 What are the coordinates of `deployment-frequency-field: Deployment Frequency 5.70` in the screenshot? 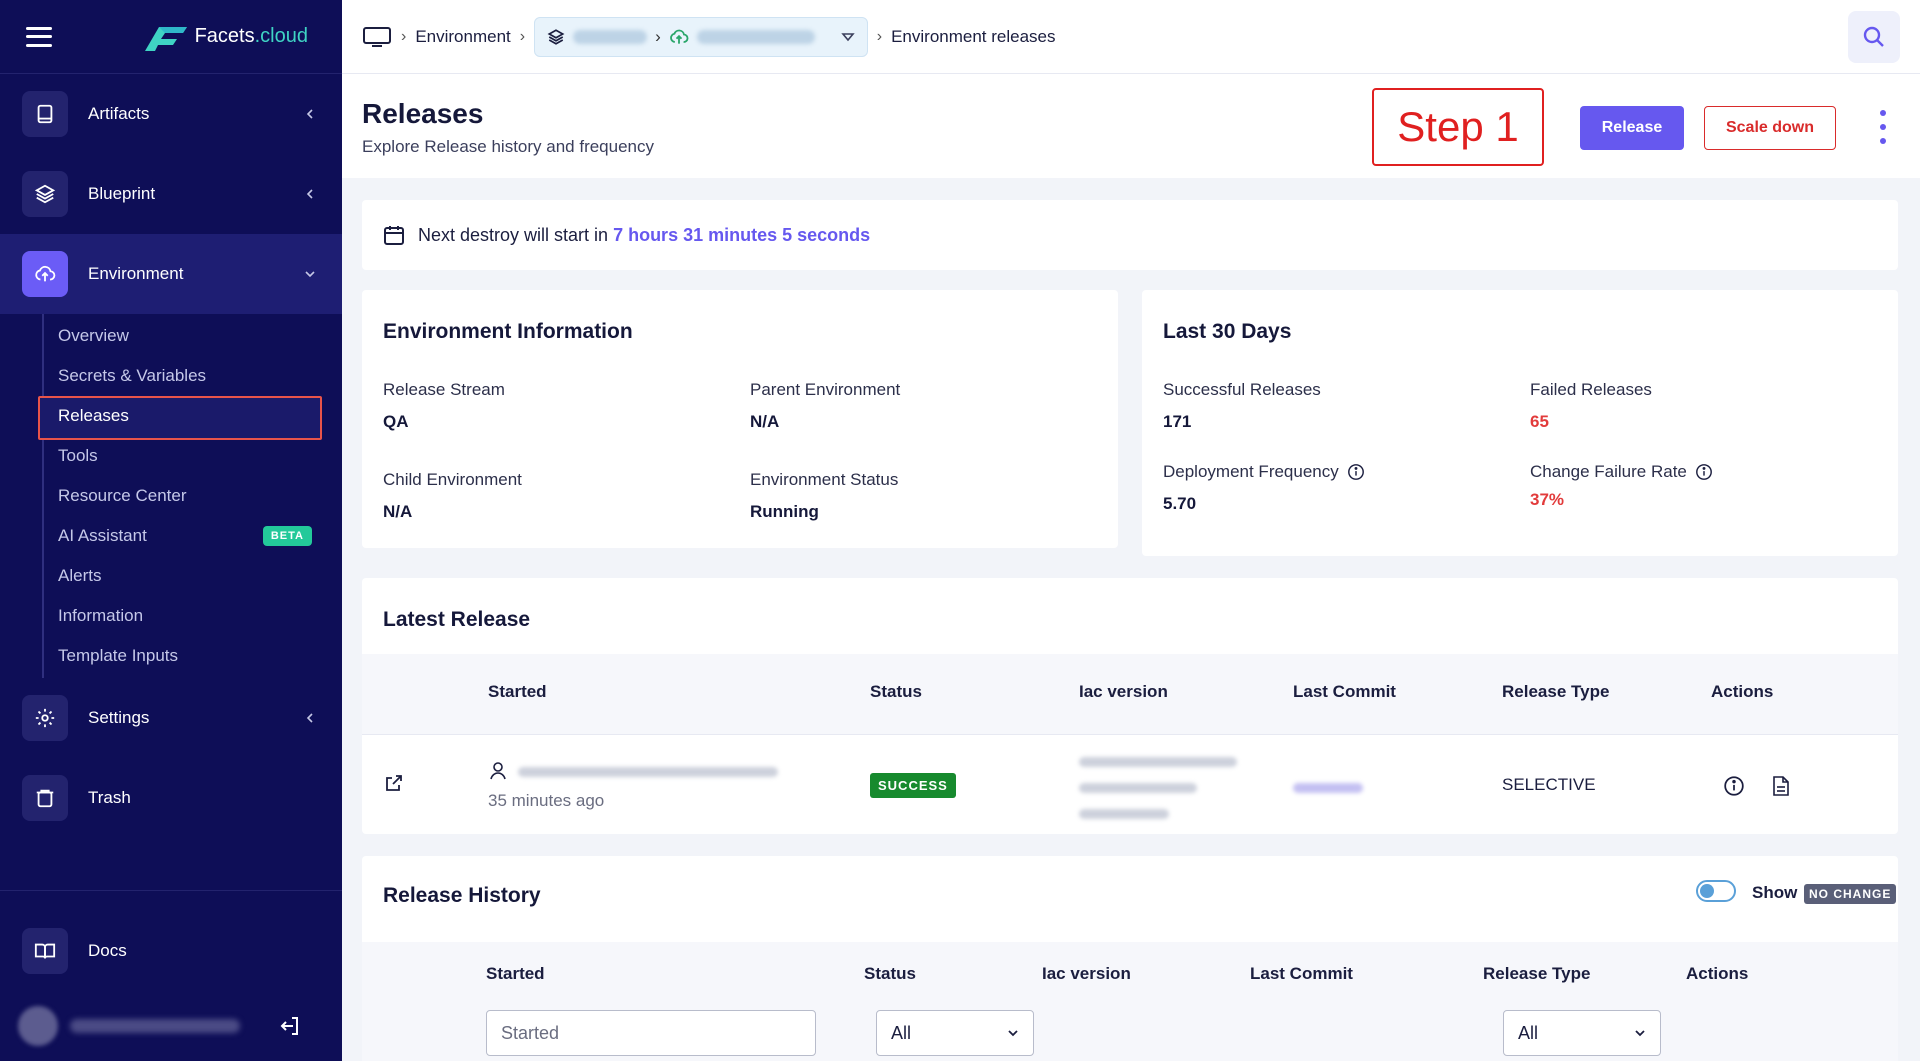 It's located at (1264, 488).